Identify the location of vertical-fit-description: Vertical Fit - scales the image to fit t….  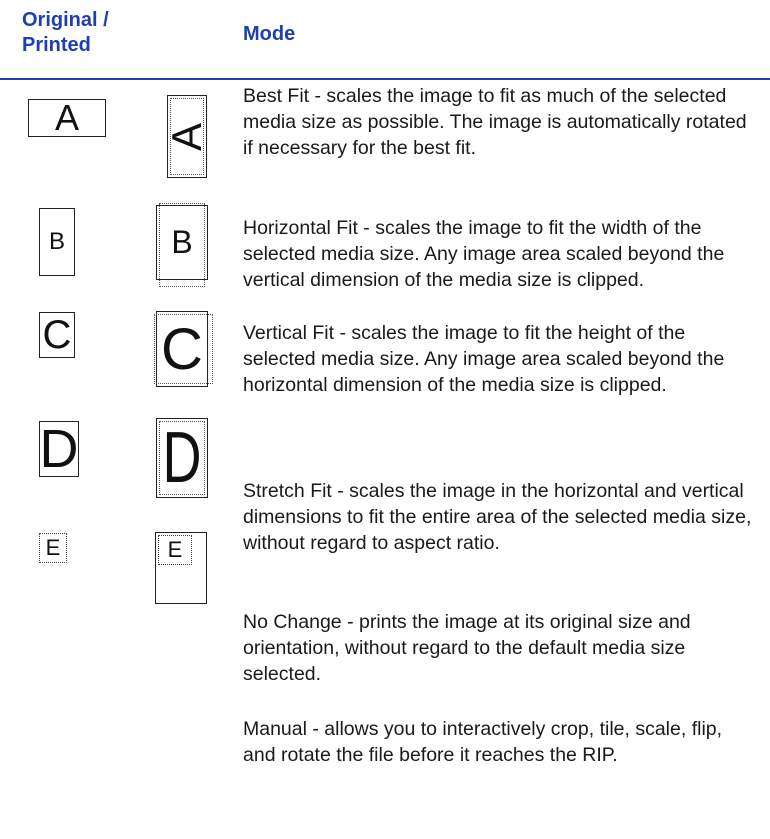
(484, 359).